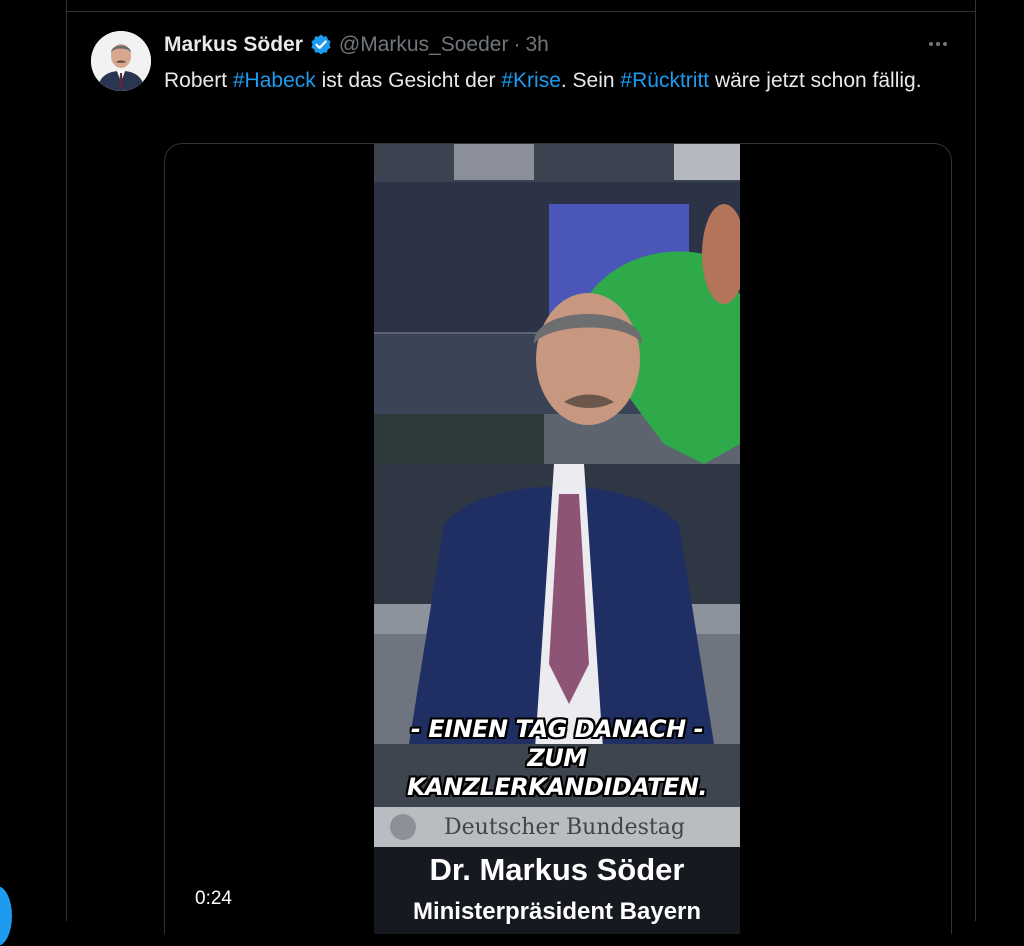 The height and width of the screenshot is (946, 1024). I want to click on verified-badge-icon, so click(321, 45).